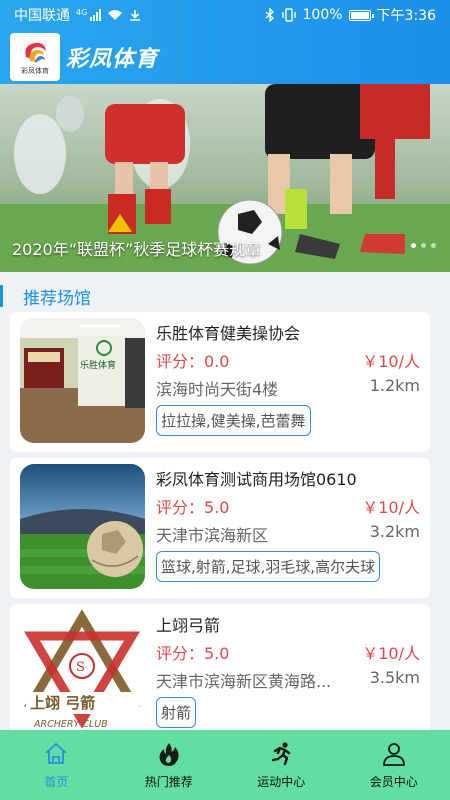 This screenshot has height=800, width=450. I want to click on logo-text: 彩凤体育, so click(35, 70).